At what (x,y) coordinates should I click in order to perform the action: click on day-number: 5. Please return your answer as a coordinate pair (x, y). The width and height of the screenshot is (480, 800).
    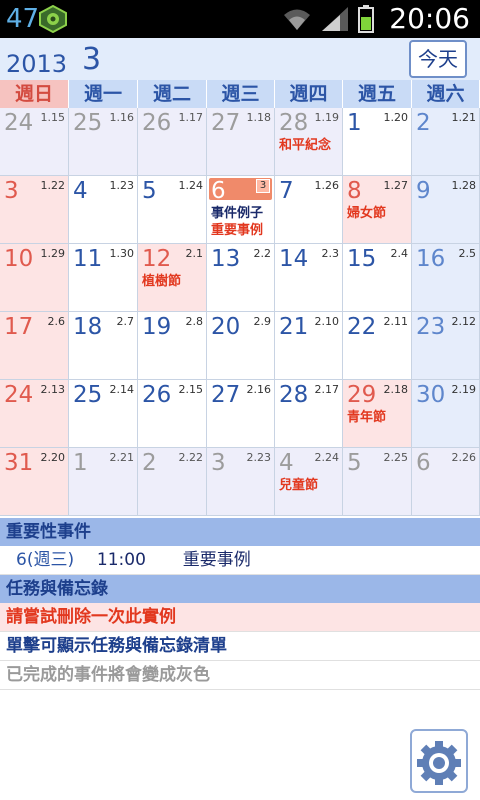
    Looking at the image, I should click on (149, 191).